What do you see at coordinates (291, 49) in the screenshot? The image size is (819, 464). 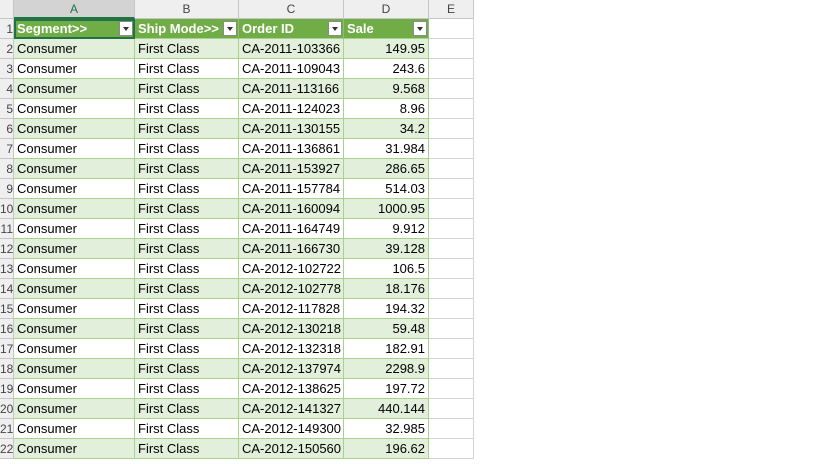 I see `data-cell-order-id: CA-2011-103366` at bounding box center [291, 49].